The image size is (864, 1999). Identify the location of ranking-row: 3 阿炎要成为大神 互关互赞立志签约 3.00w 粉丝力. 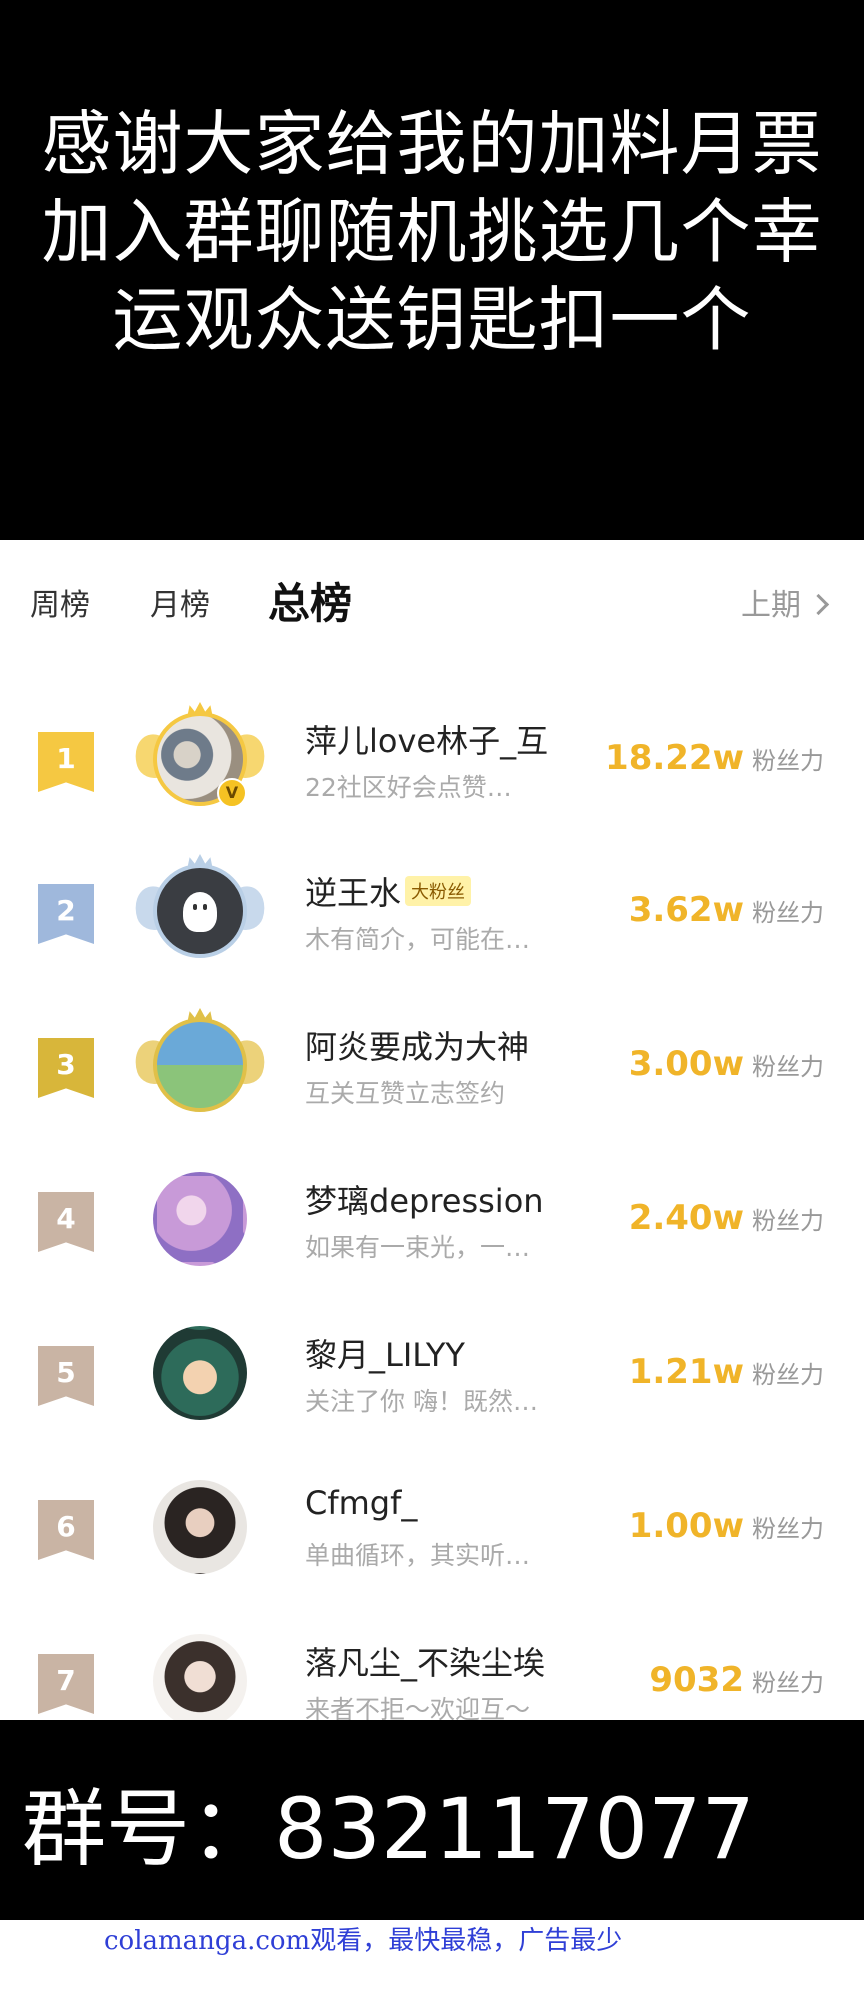
(432, 1066).